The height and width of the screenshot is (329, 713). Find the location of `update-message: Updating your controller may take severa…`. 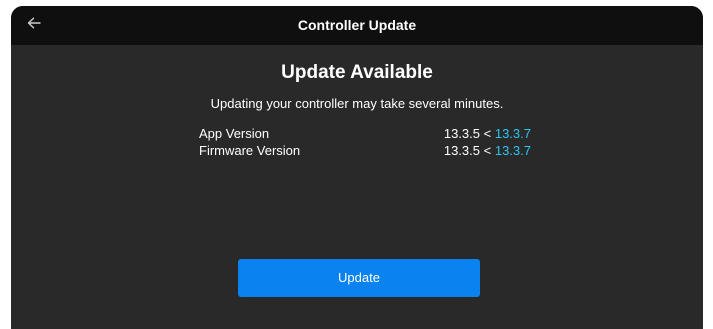

update-message: Updating your controller may take severa… is located at coordinates (357, 103).